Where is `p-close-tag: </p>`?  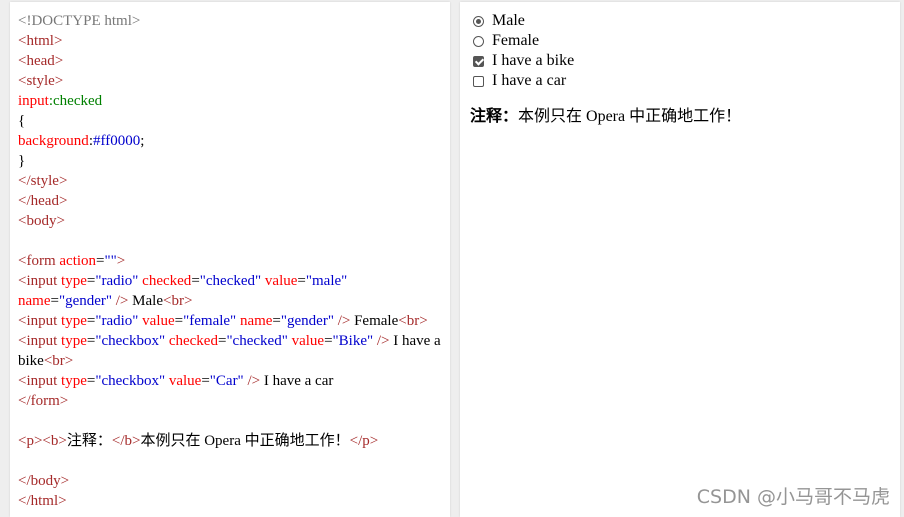
p-close-tag: </p> is located at coordinates (364, 441).